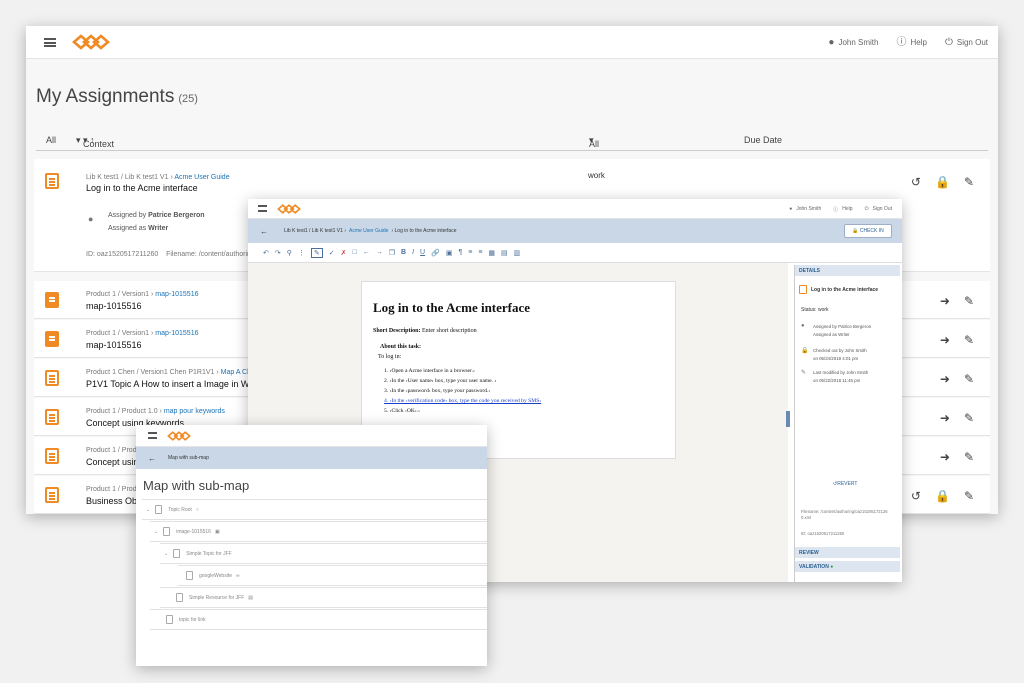 The height and width of the screenshot is (683, 1024). Describe the element at coordinates (517, 253) in the screenshot. I see `insert-col-icon: ▥` at that location.